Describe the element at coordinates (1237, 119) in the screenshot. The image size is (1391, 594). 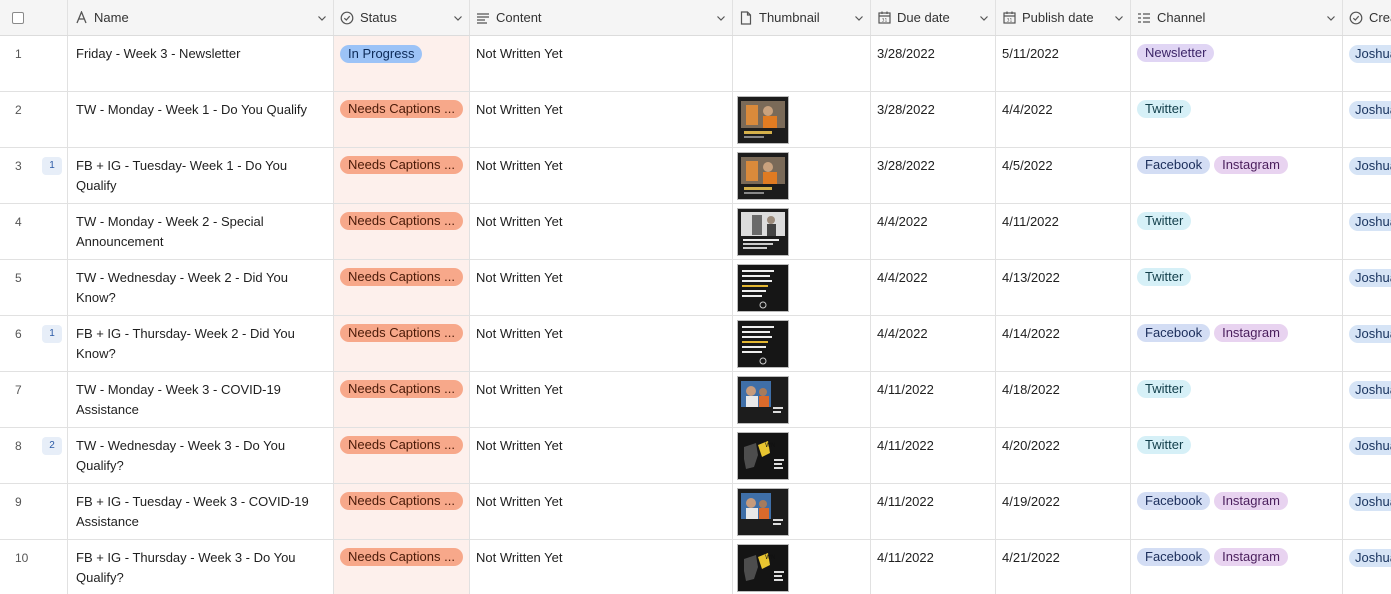
I see `channel-cell: Twitter` at that location.